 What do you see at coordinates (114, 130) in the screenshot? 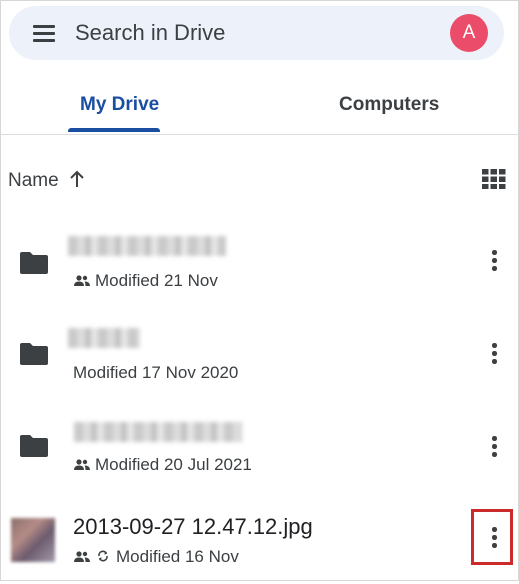
I see `active-tab-indicator` at bounding box center [114, 130].